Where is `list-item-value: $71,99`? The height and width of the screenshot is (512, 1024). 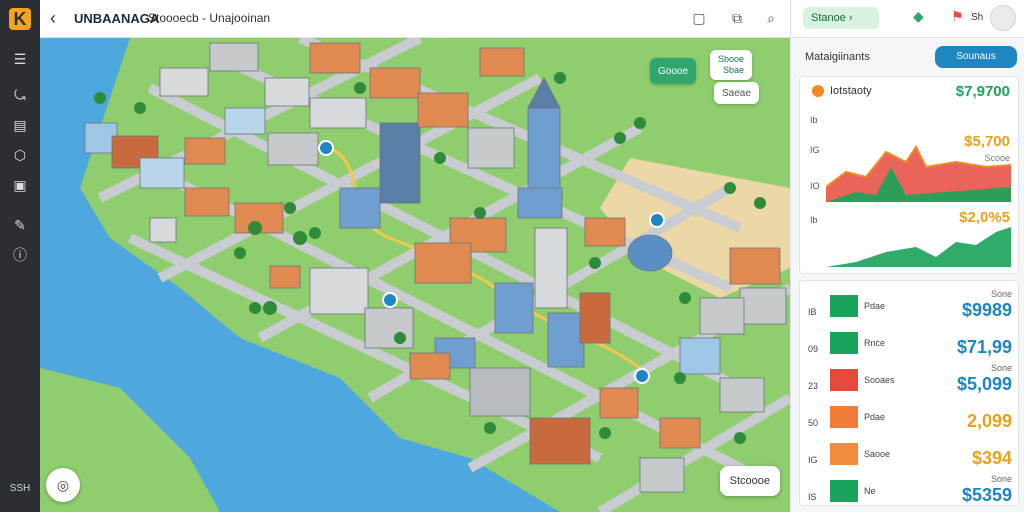 list-item-value: $71,99 is located at coordinates (984, 347).